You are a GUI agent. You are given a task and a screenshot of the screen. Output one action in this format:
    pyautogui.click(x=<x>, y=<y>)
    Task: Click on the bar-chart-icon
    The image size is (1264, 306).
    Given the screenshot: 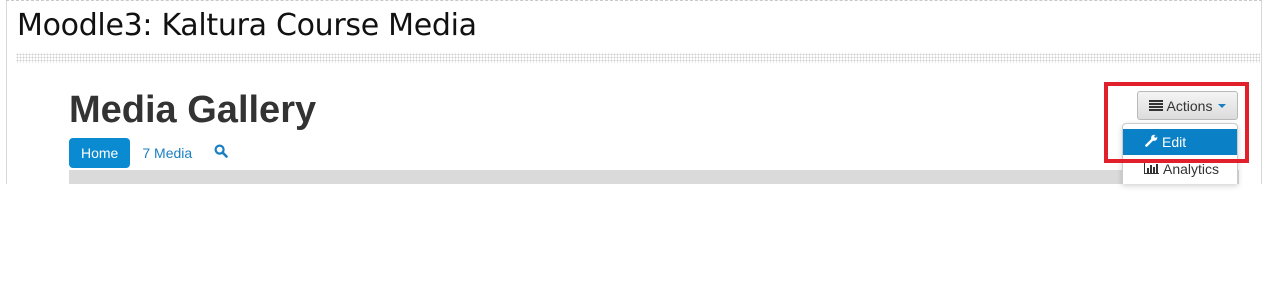 What is the action you would take?
    pyautogui.click(x=1151, y=169)
    